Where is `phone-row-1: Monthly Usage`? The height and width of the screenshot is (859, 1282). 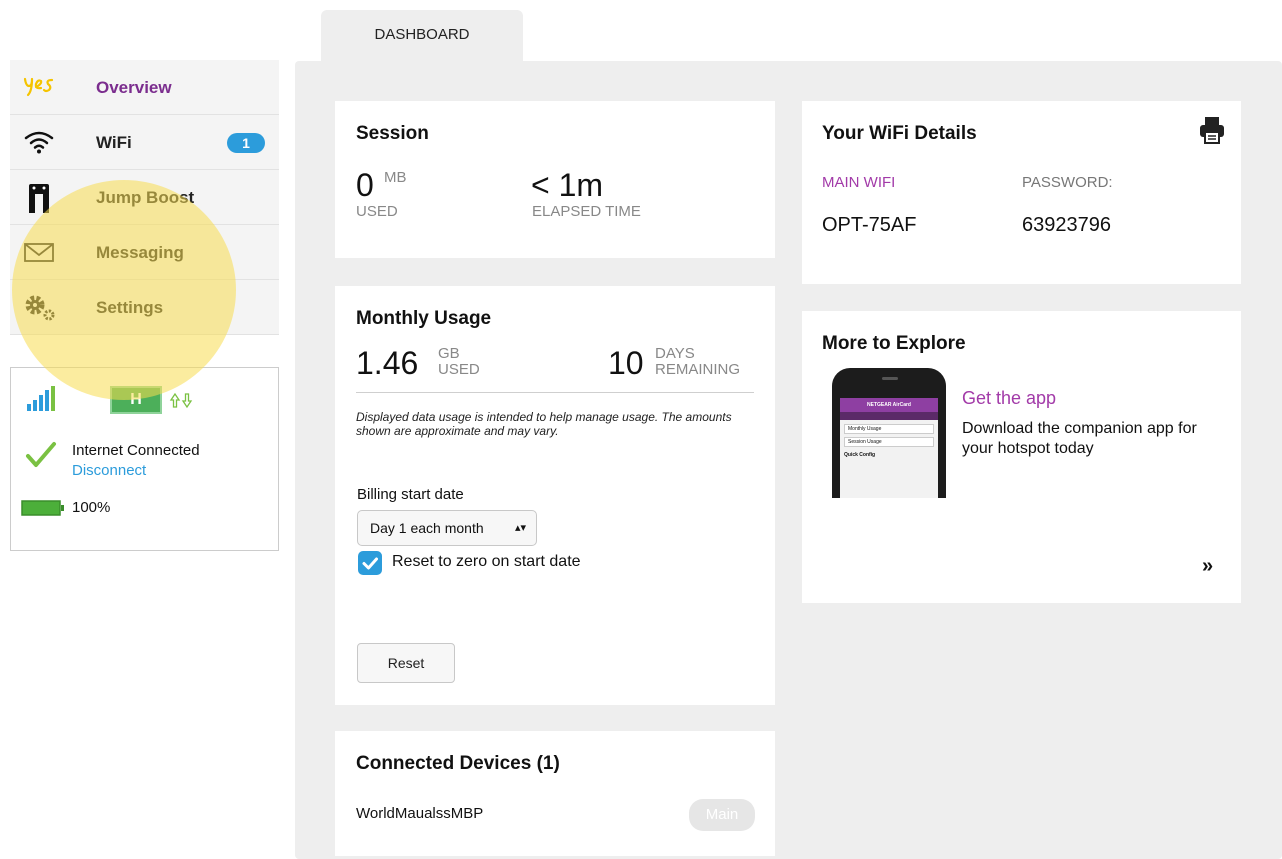
phone-row-1: Monthly Usage is located at coordinates (889, 429).